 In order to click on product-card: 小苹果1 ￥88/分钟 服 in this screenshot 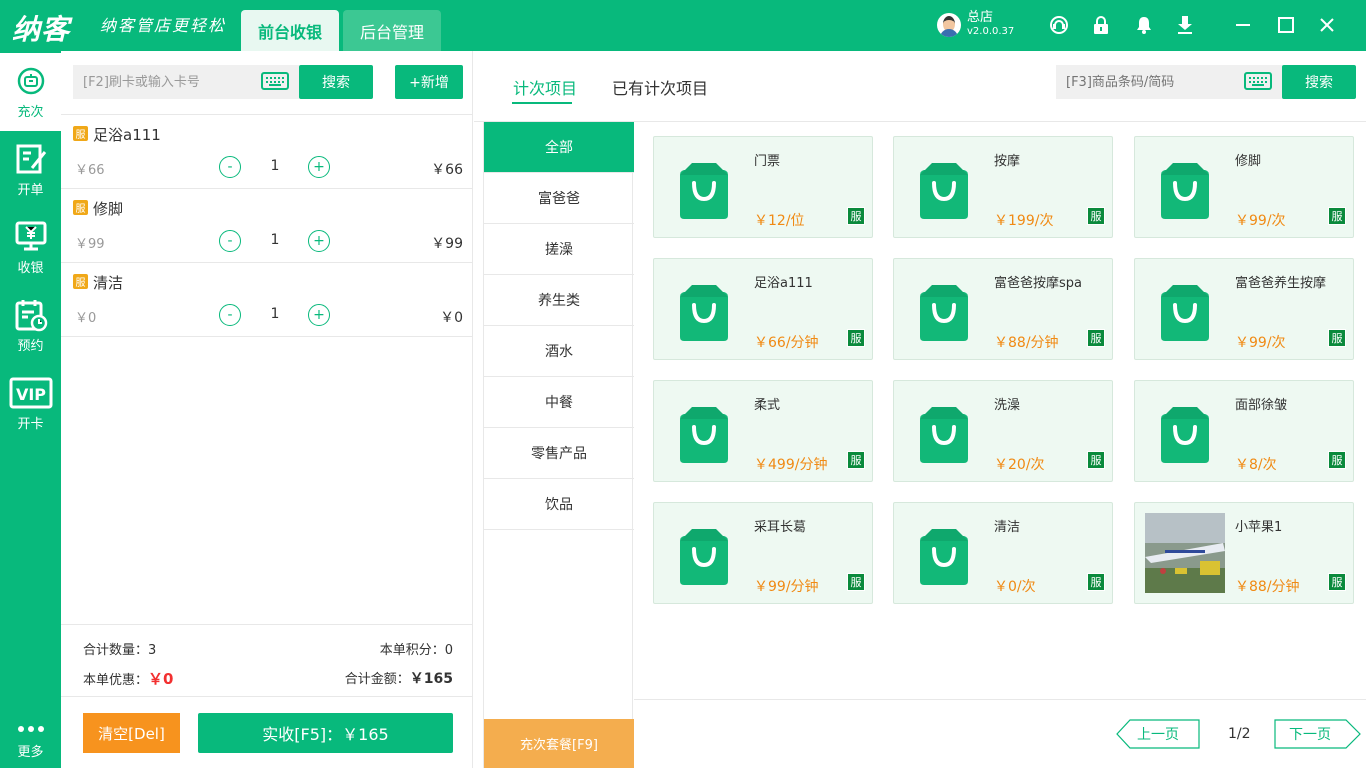, I will do `click(1244, 553)`.